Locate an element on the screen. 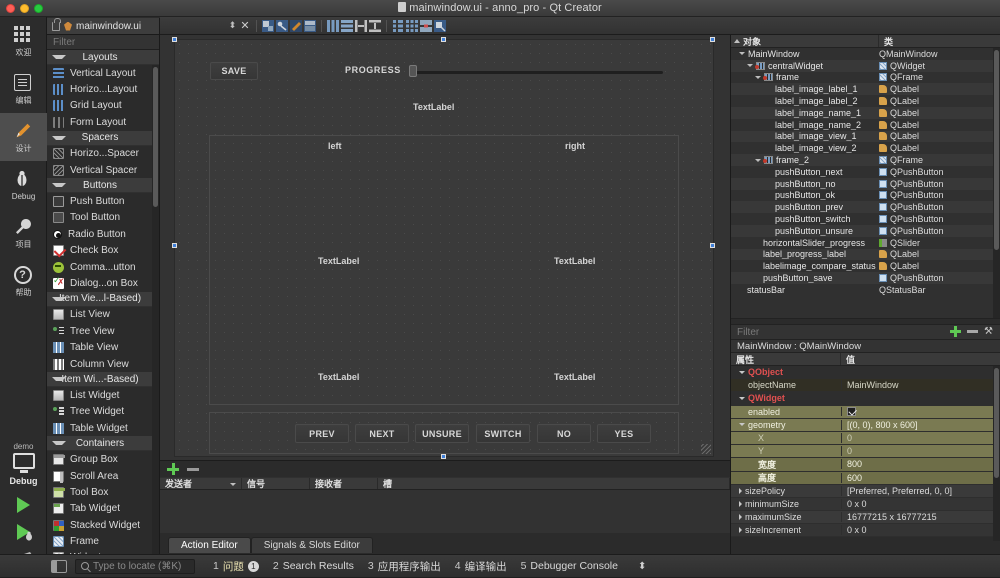  widget-item-list-view: List View is located at coordinates (103, 315).